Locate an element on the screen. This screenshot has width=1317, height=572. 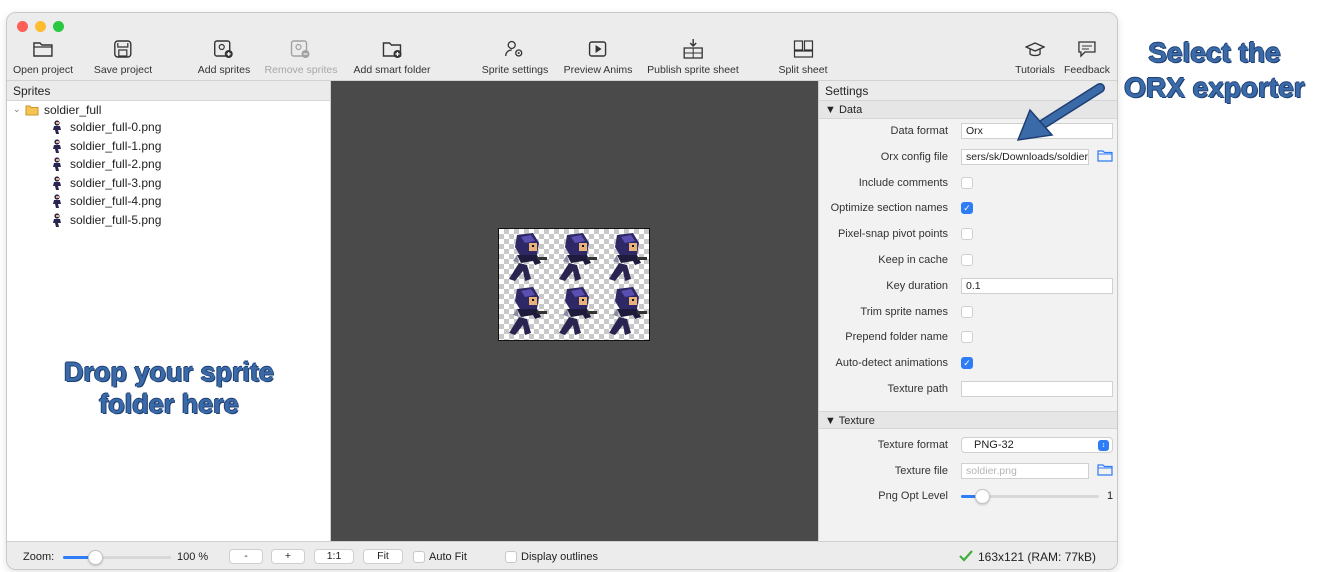
auto-detect-checkbox: ✓ is located at coordinates (967, 363).